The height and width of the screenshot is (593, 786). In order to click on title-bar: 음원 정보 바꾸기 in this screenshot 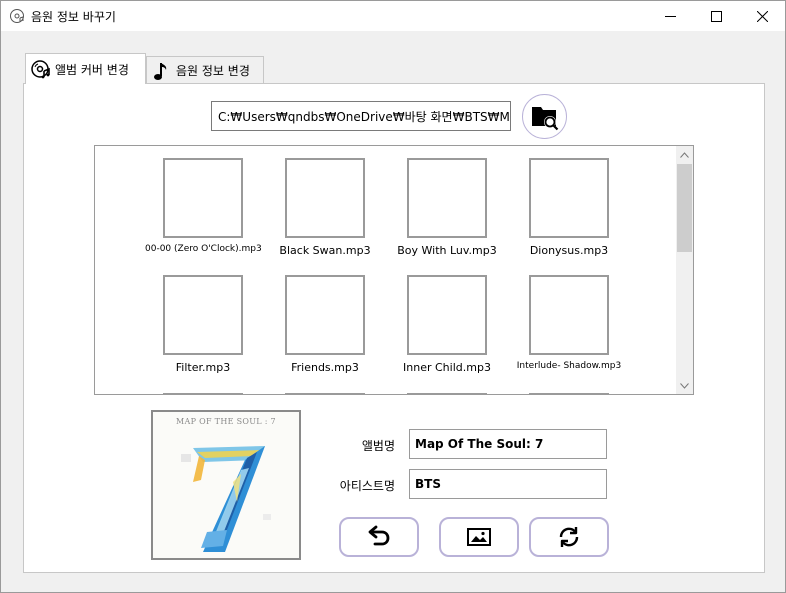, I will do `click(393, 16)`.